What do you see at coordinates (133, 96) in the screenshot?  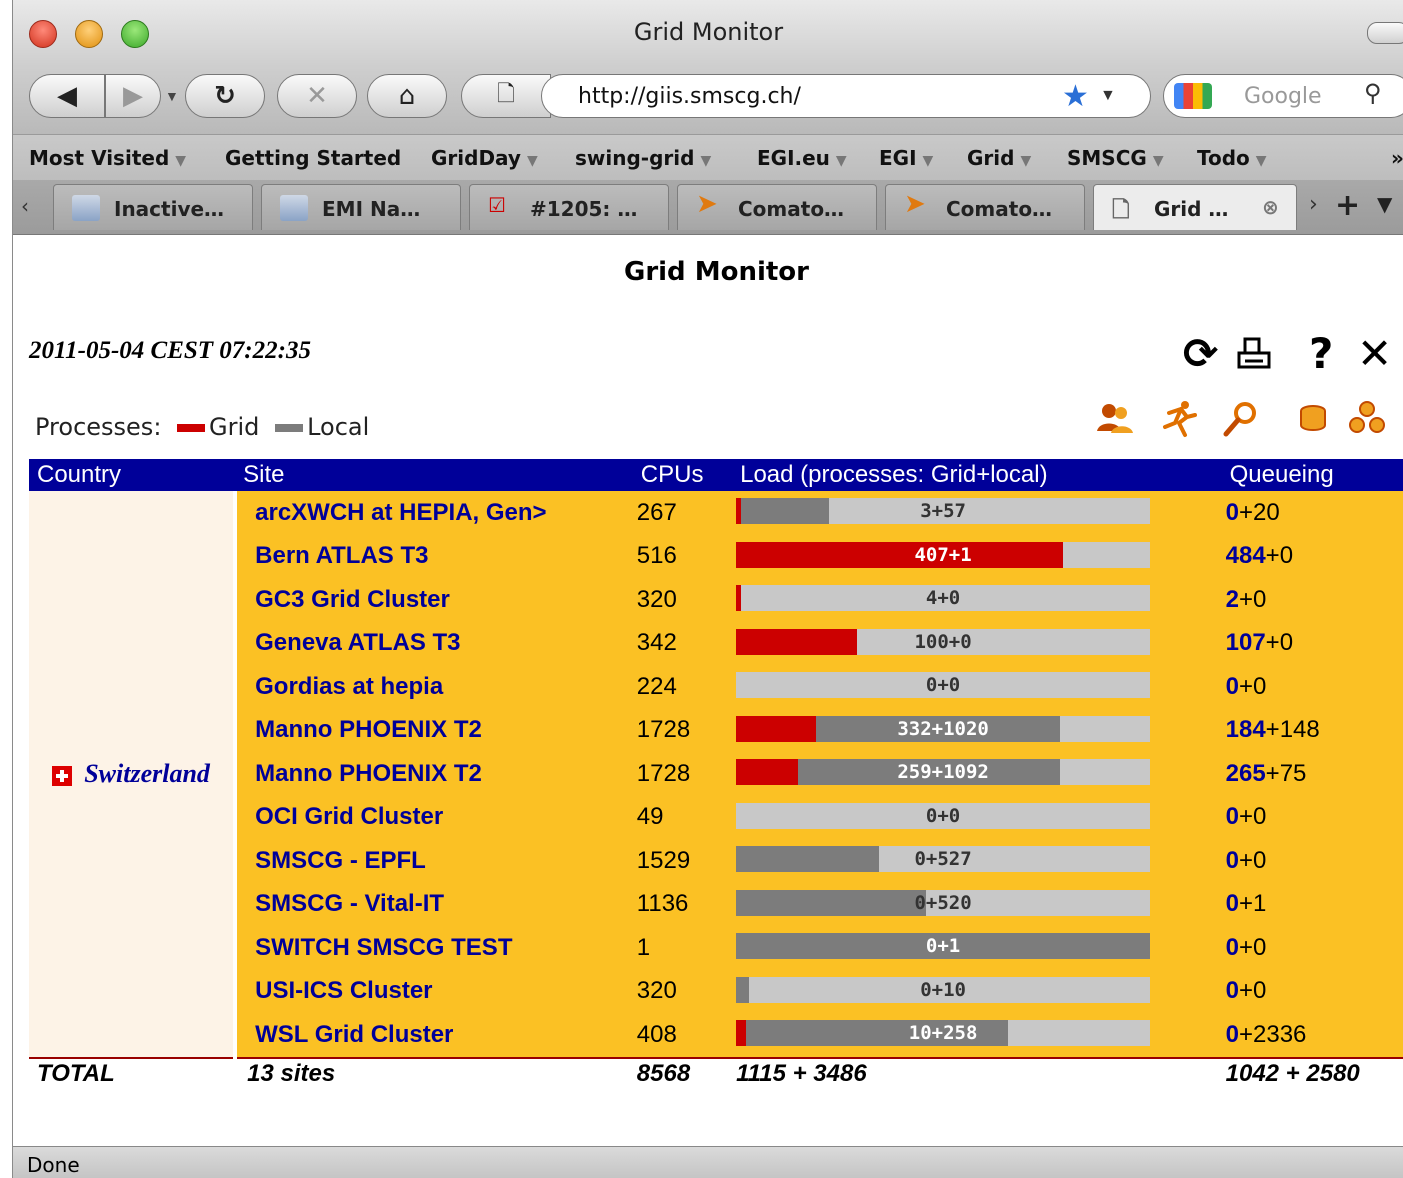 I see `forward-button: ▶` at bounding box center [133, 96].